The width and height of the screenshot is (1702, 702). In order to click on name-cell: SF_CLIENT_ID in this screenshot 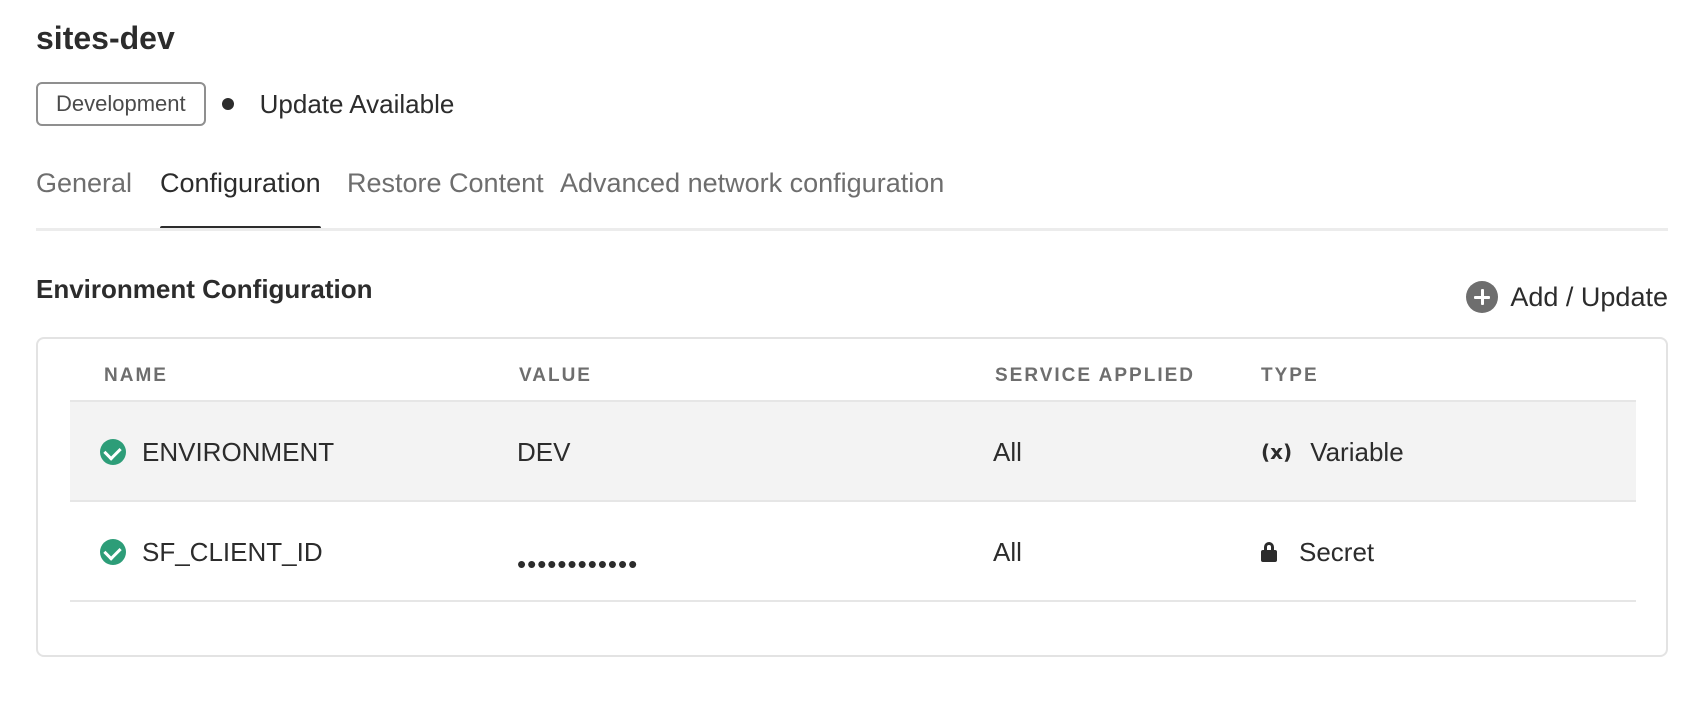, I will do `click(211, 552)`.